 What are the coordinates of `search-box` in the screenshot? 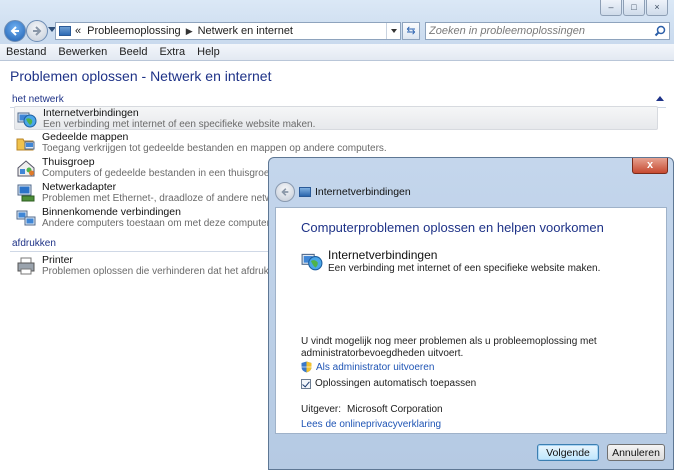 It's located at (547, 31).